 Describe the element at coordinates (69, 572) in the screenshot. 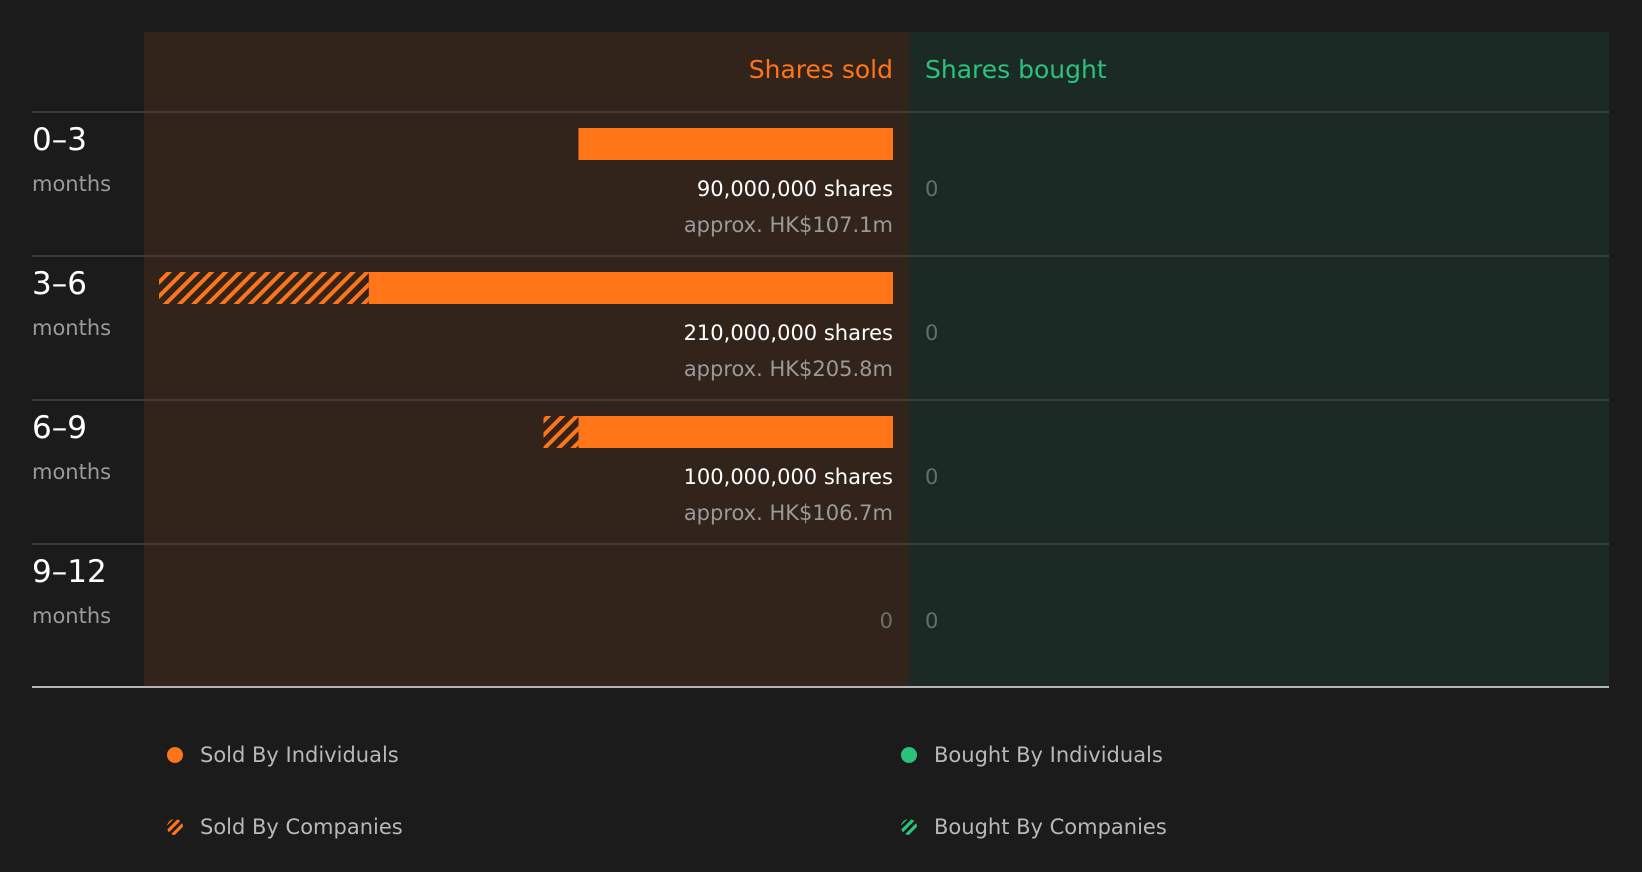

I see `period-label: 9–12` at that location.